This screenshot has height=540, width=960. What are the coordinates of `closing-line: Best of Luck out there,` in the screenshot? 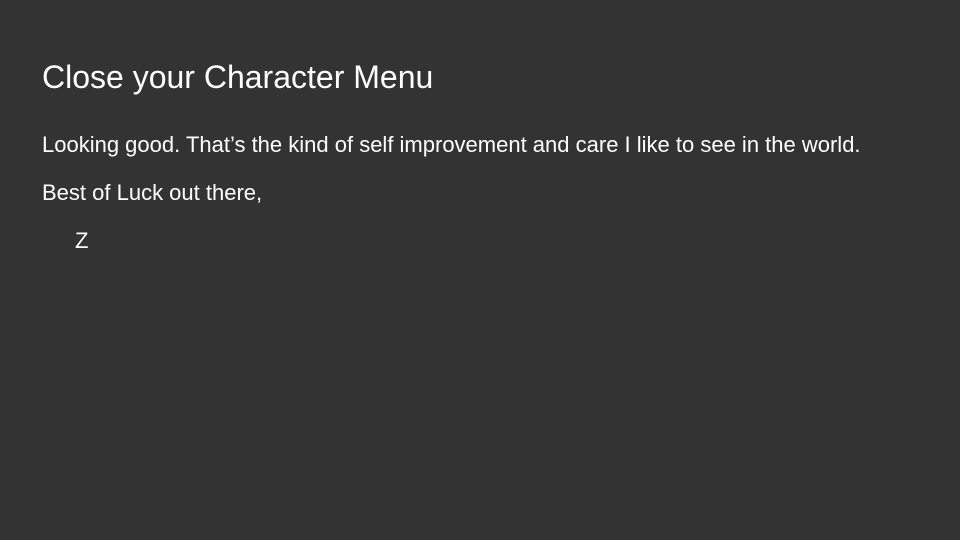 It's located at (152, 192).